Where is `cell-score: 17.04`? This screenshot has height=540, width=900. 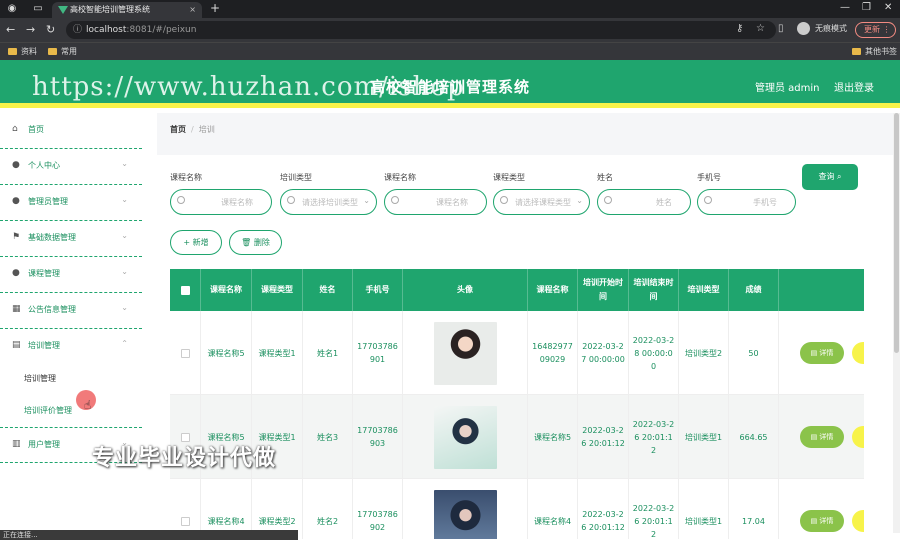
cell-score: 17.04 is located at coordinates (754, 509).